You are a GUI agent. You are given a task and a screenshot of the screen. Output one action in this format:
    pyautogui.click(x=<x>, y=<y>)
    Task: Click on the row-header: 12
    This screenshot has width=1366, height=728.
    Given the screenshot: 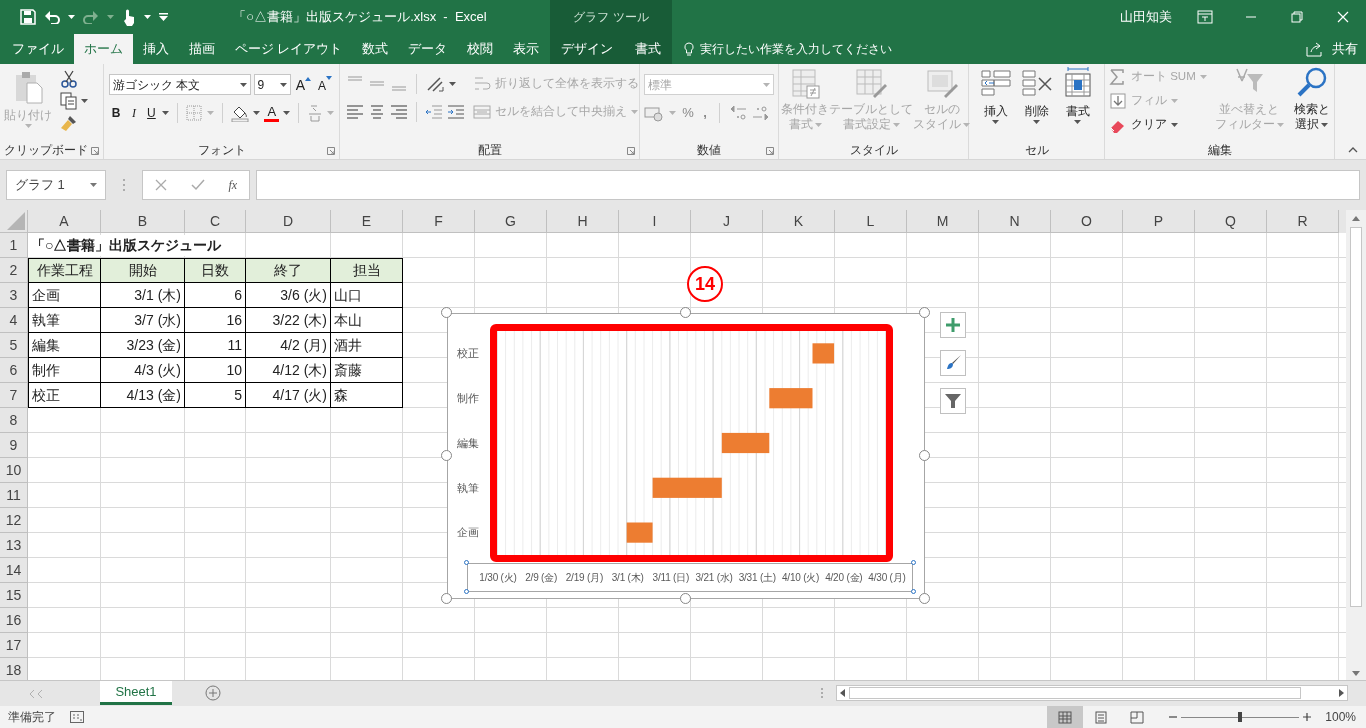 What is the action you would take?
    pyautogui.click(x=14, y=520)
    